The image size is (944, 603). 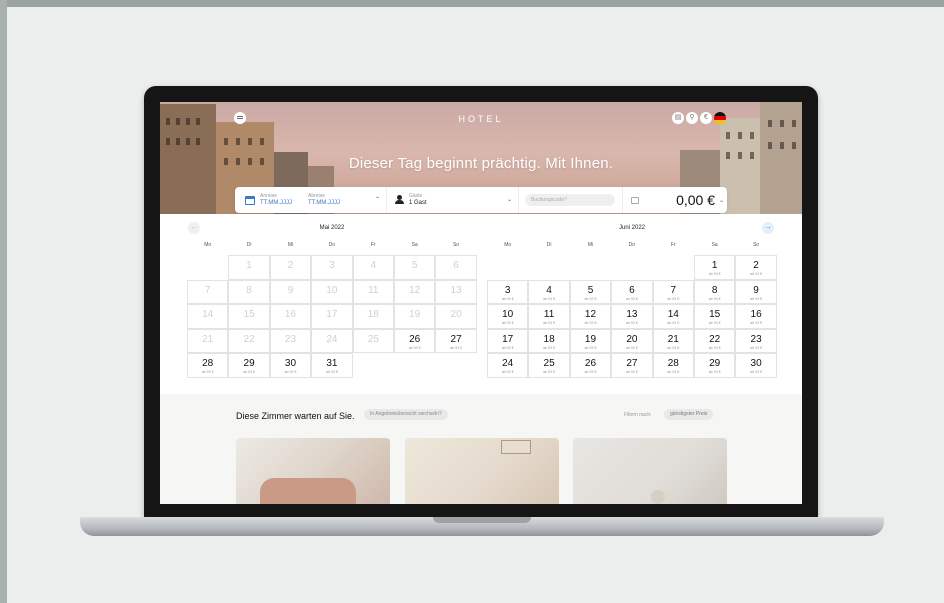 I want to click on calendar-day: 8, so click(x=249, y=292).